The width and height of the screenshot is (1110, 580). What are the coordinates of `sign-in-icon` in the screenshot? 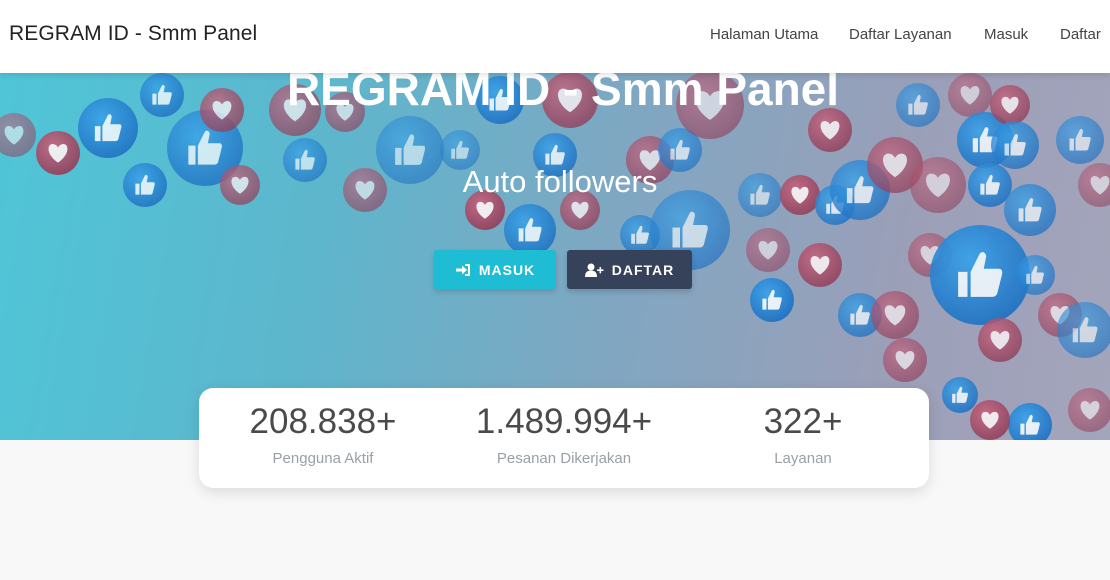 It's located at (462, 269).